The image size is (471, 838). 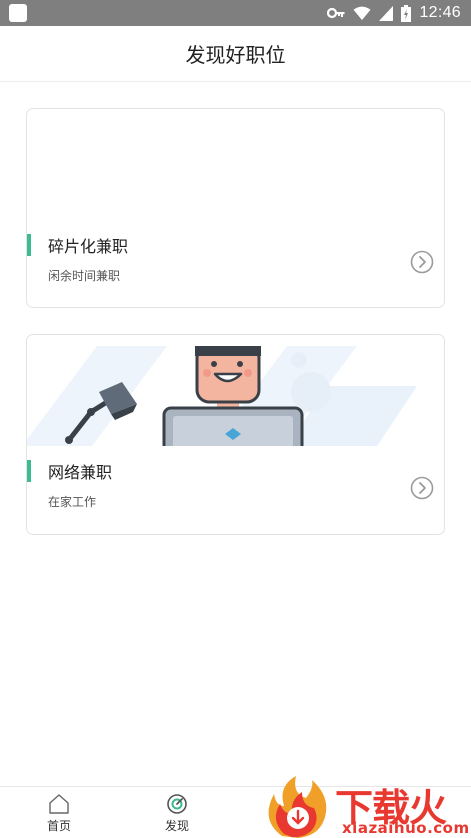 What do you see at coordinates (235, 13) in the screenshot?
I see `status-bar: 12:46` at bounding box center [235, 13].